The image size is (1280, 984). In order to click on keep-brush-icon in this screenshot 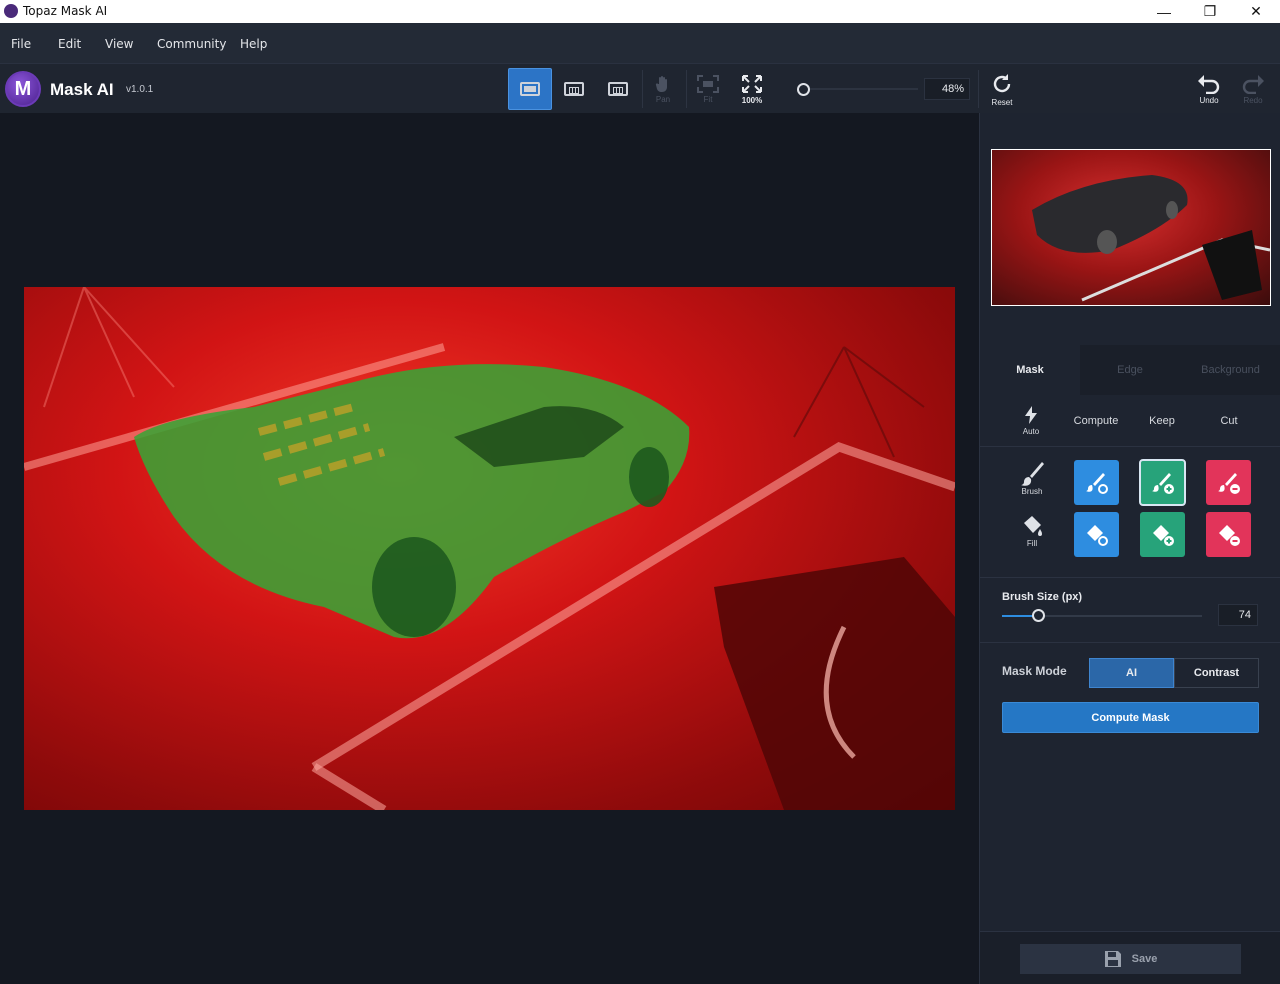, I will do `click(1162, 483)`.